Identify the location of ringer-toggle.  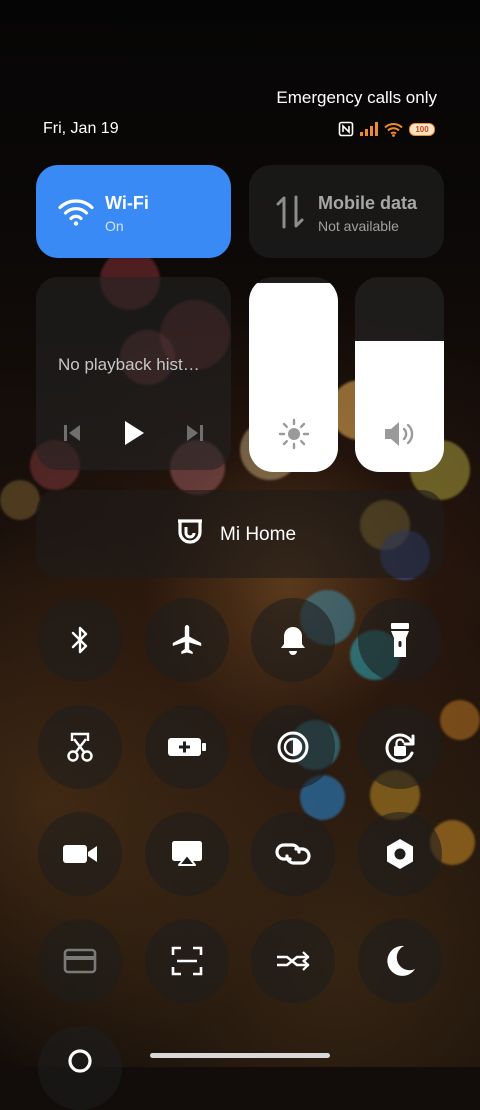
(293, 640).